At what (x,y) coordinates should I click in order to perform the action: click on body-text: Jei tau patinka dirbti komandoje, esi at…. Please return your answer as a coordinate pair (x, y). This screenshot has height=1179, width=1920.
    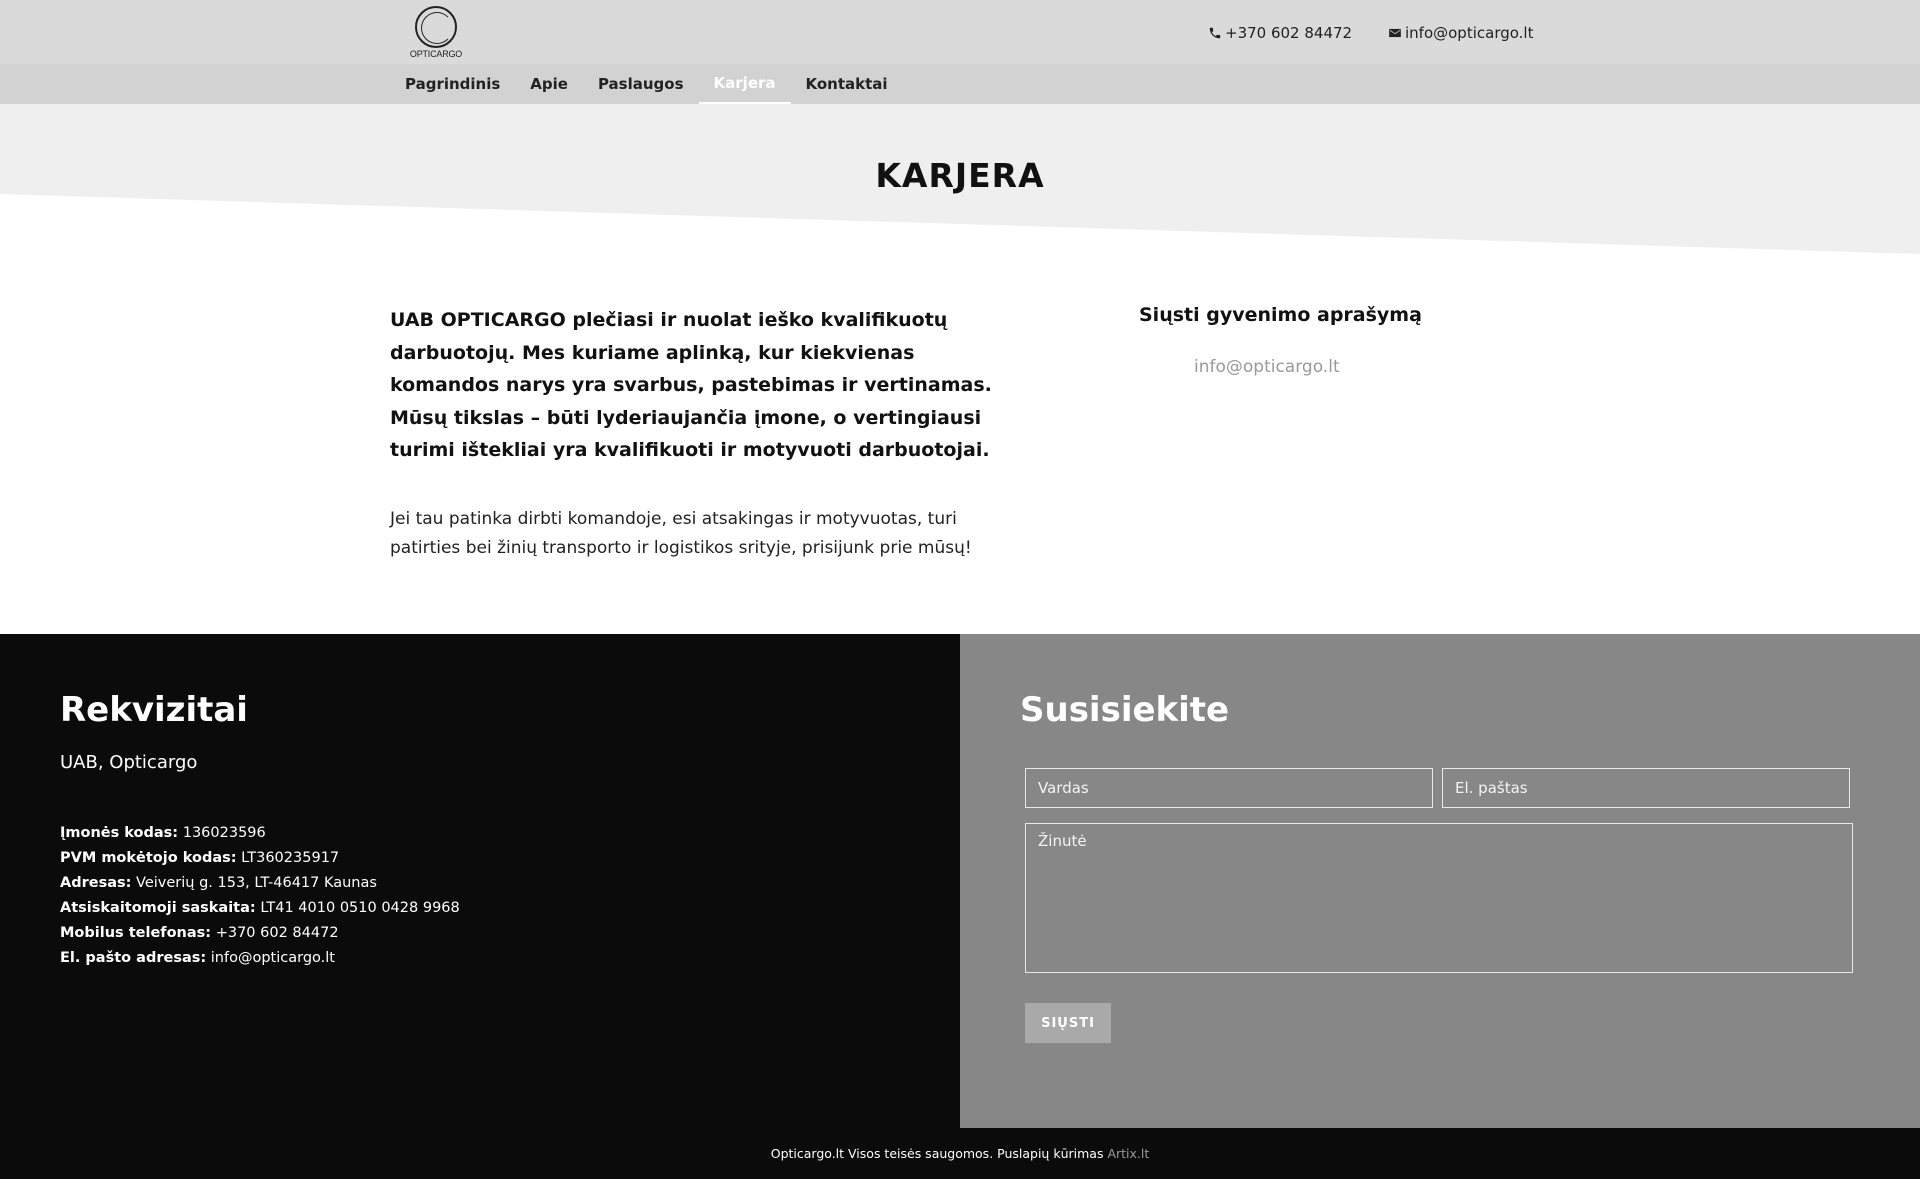
    Looking at the image, I should click on (681, 533).